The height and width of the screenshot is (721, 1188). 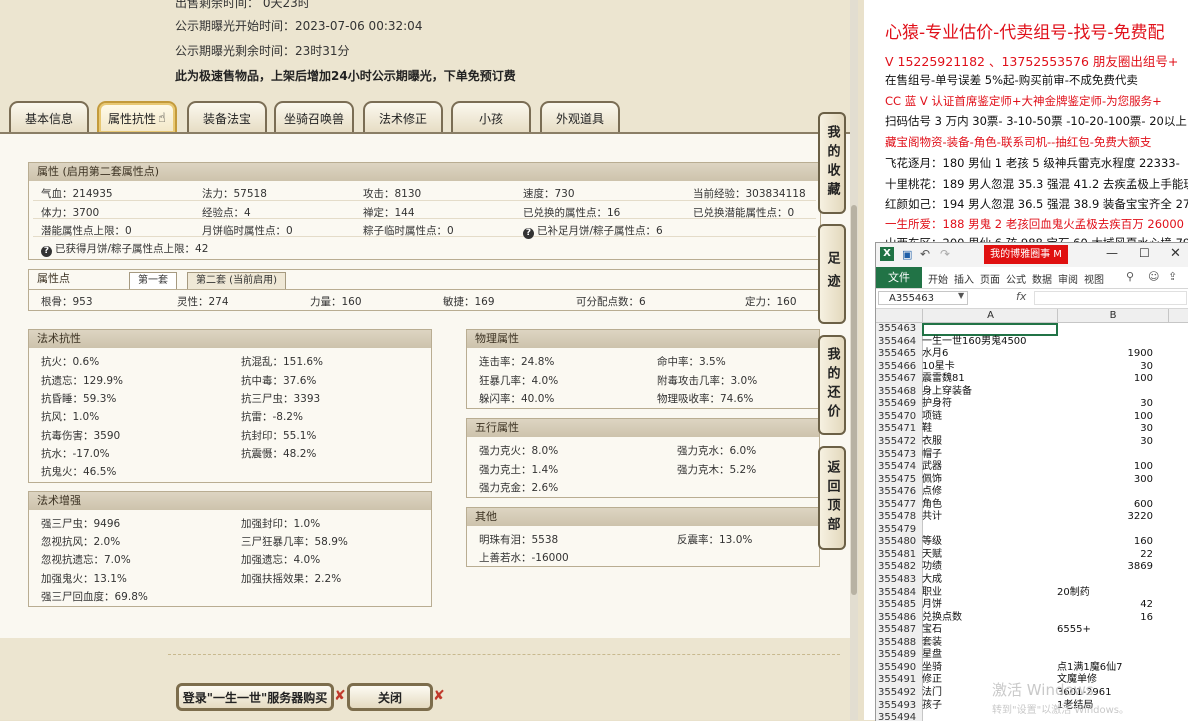 I want to click on sheet-row: 355465 水月6 1900, so click(x=1032, y=354).